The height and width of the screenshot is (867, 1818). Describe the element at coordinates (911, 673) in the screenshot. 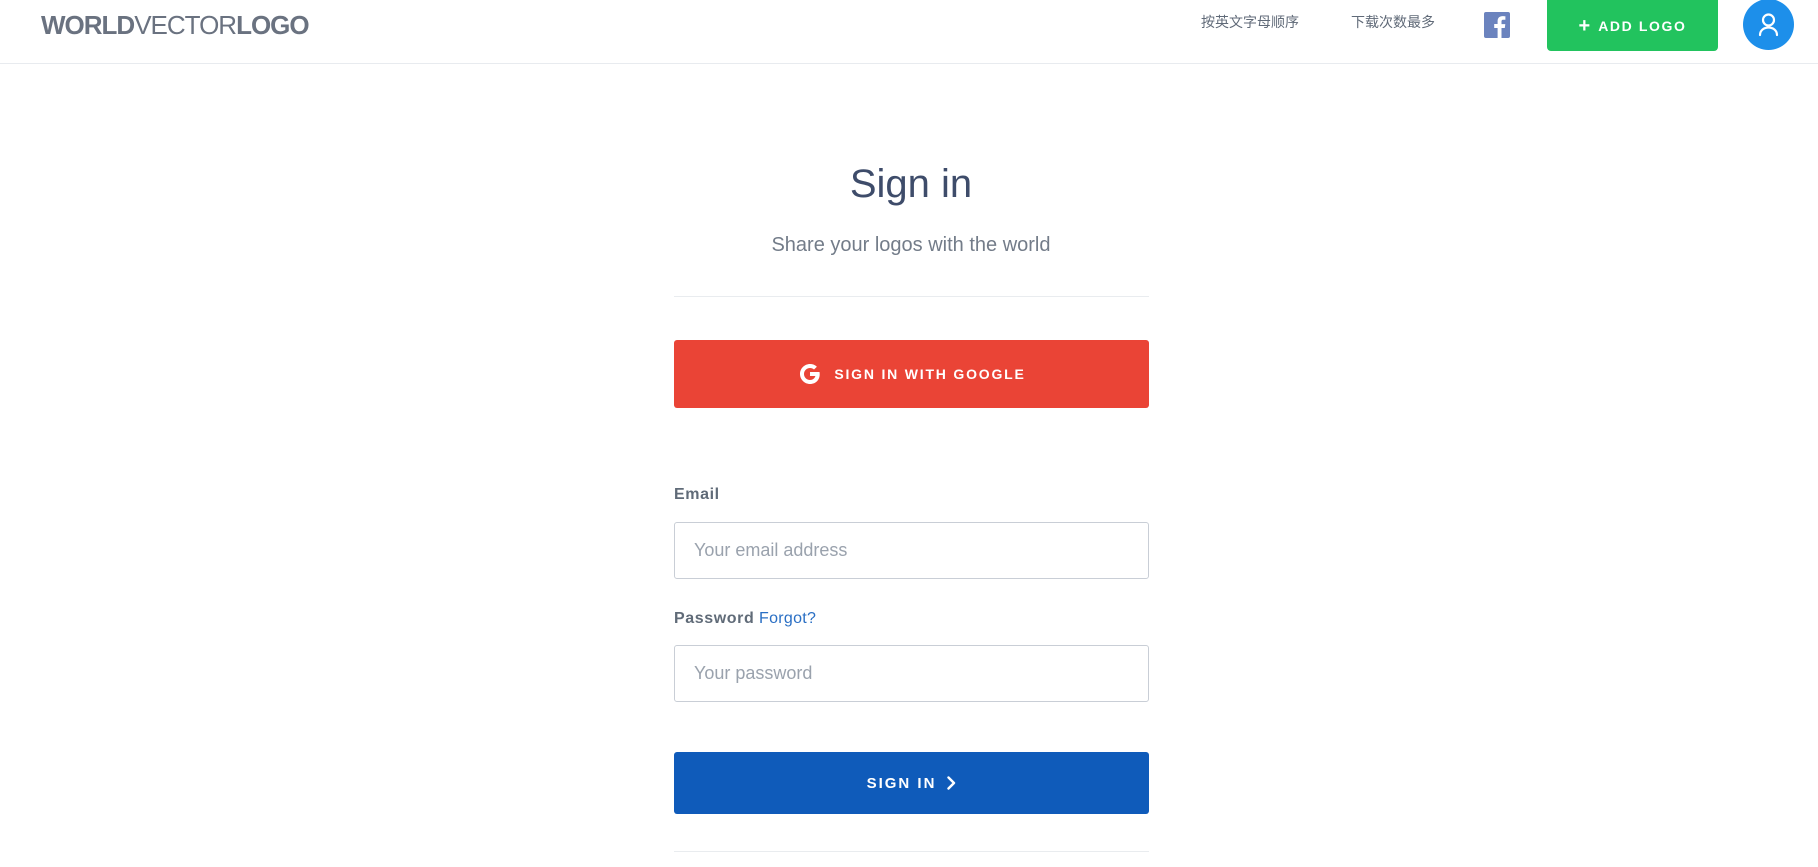

I see `password-field` at that location.